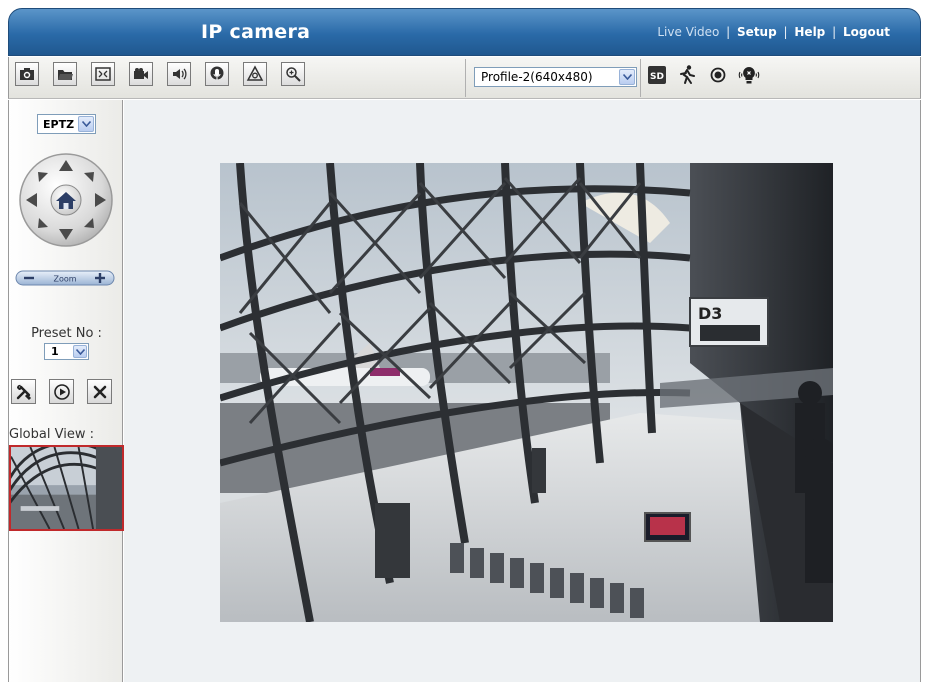  I want to click on preset-go-button, so click(61, 391).